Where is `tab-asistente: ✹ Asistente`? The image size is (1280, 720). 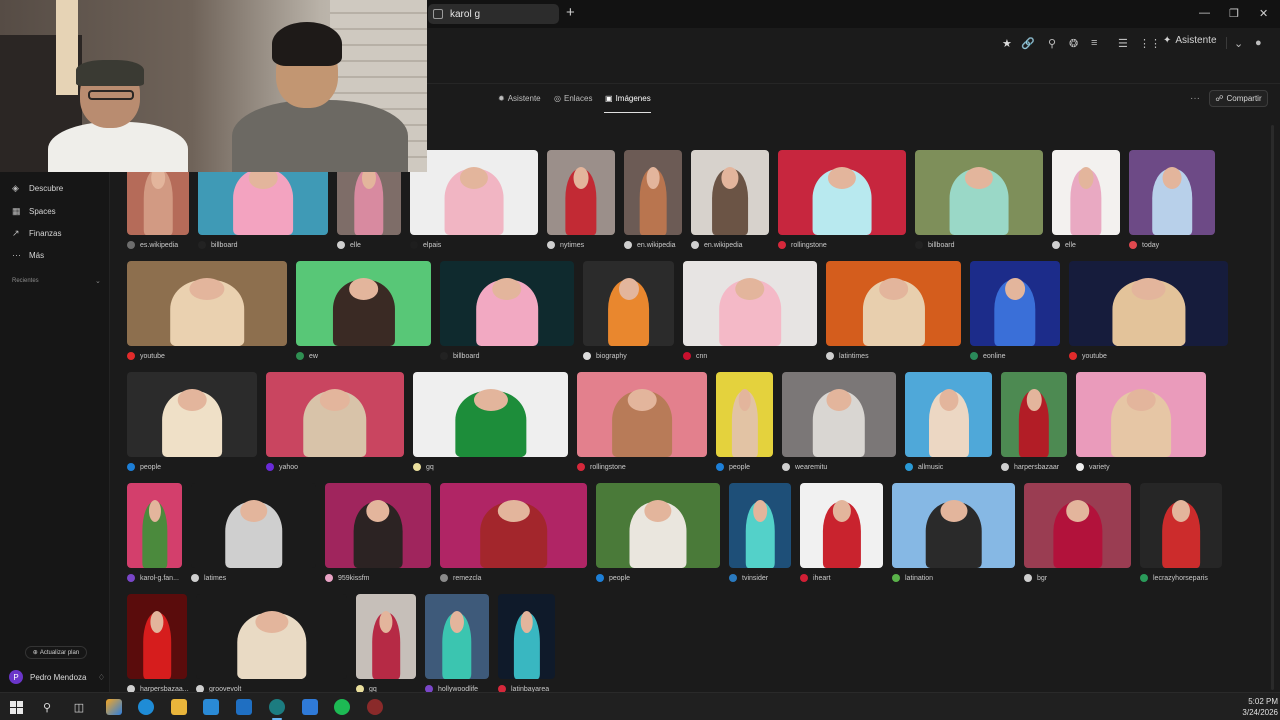 tab-asistente: ✹ Asistente is located at coordinates (519, 98).